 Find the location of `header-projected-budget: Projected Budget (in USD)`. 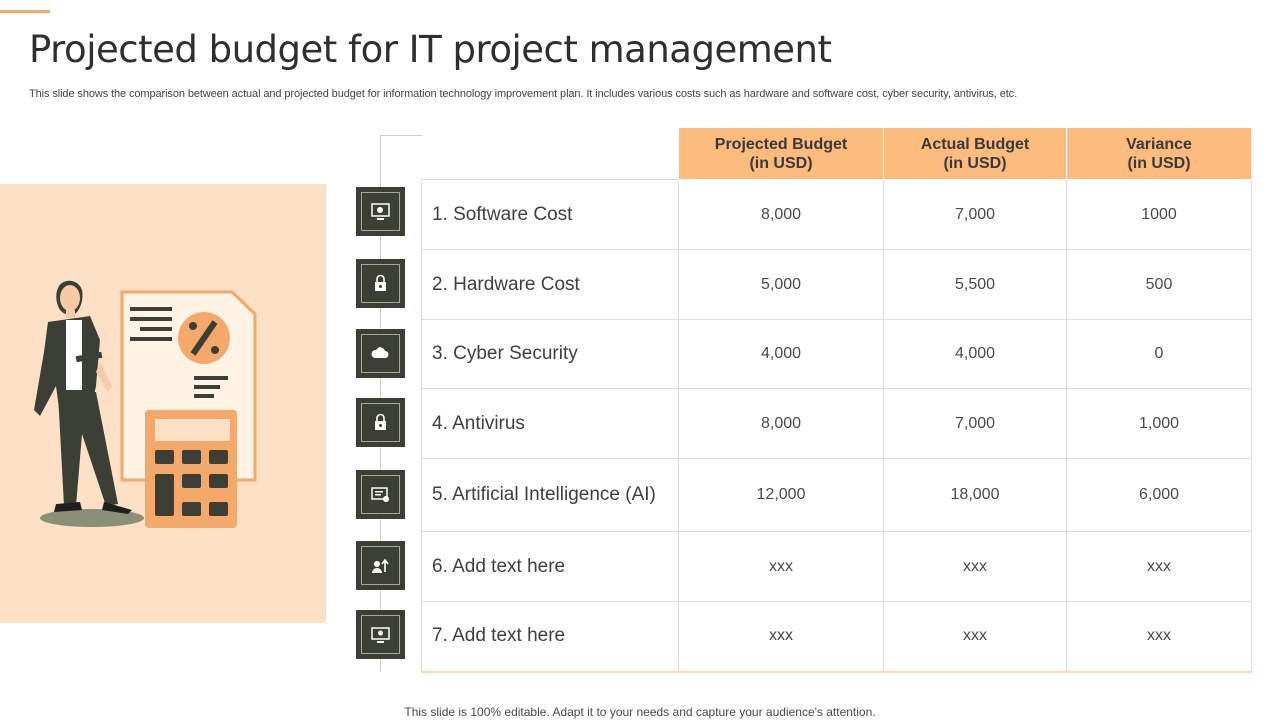

header-projected-budget: Projected Budget (in USD) is located at coordinates (781, 153).